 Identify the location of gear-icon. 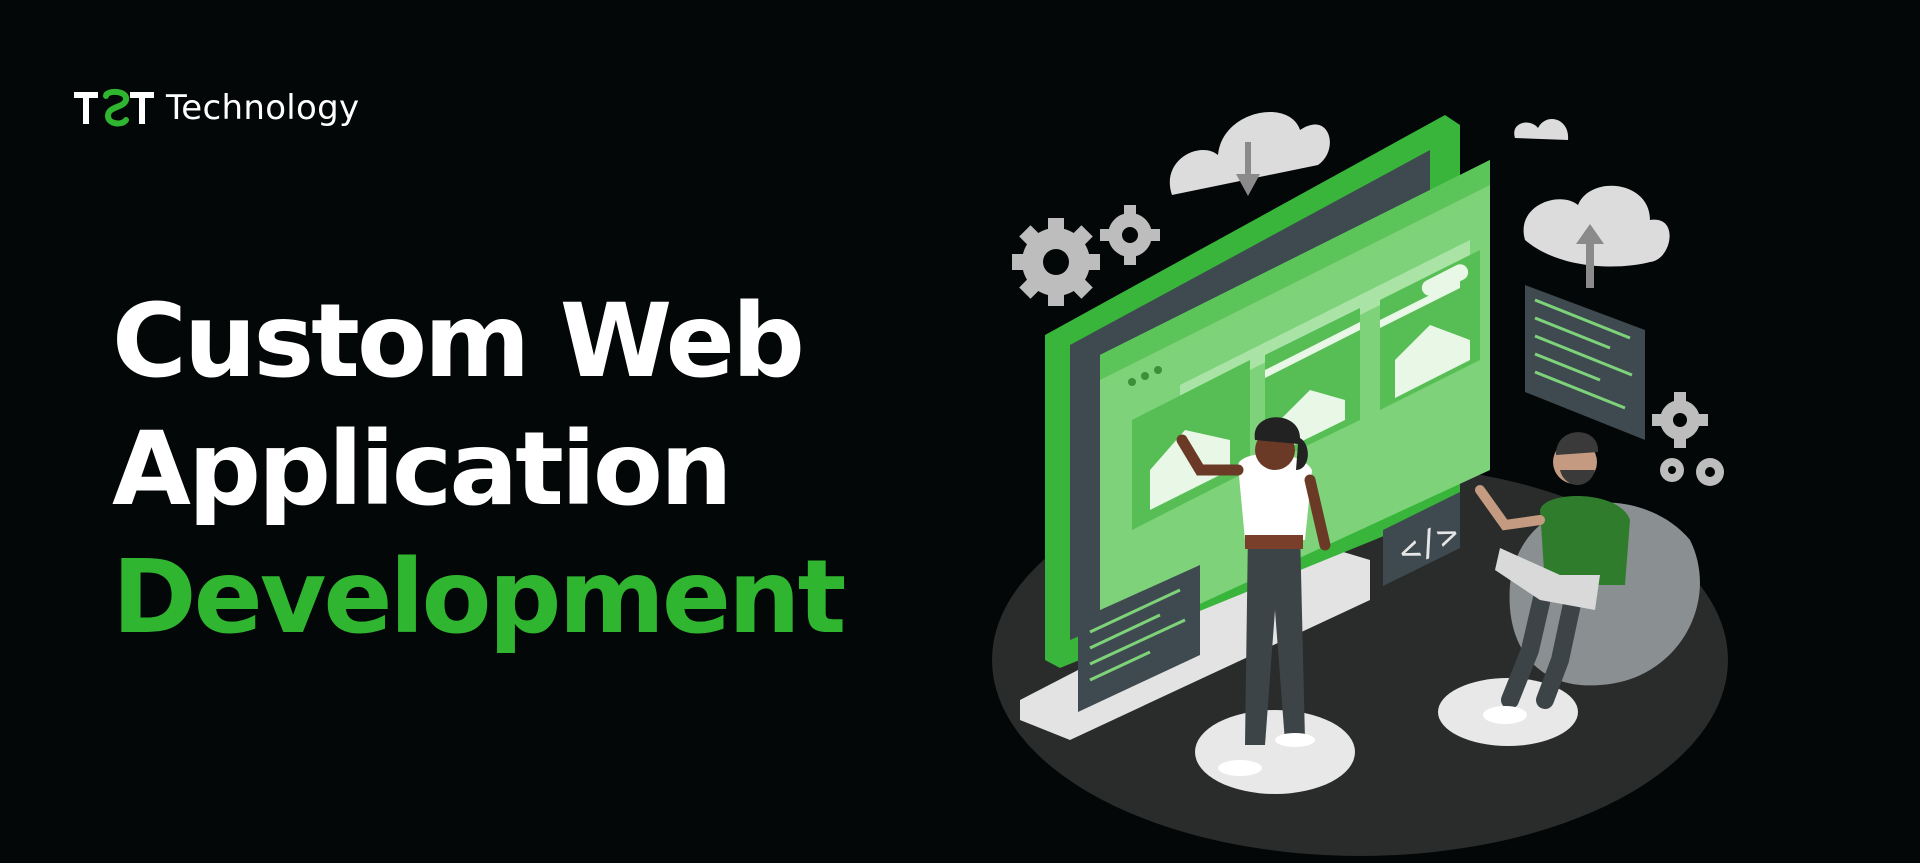
(1056, 262).